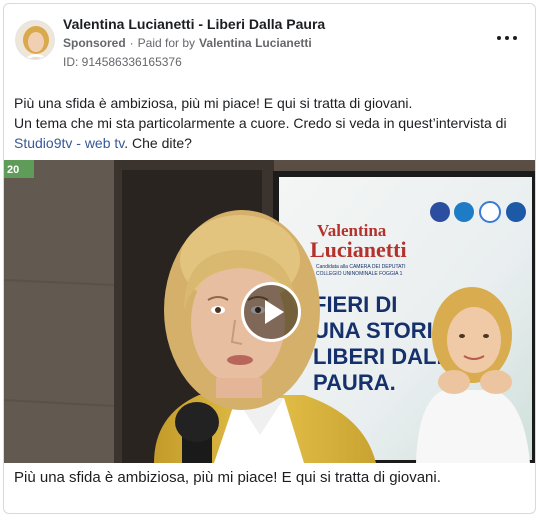 Image resolution: width=539 pixels, height=520 pixels. I want to click on play-icon, so click(271, 312).